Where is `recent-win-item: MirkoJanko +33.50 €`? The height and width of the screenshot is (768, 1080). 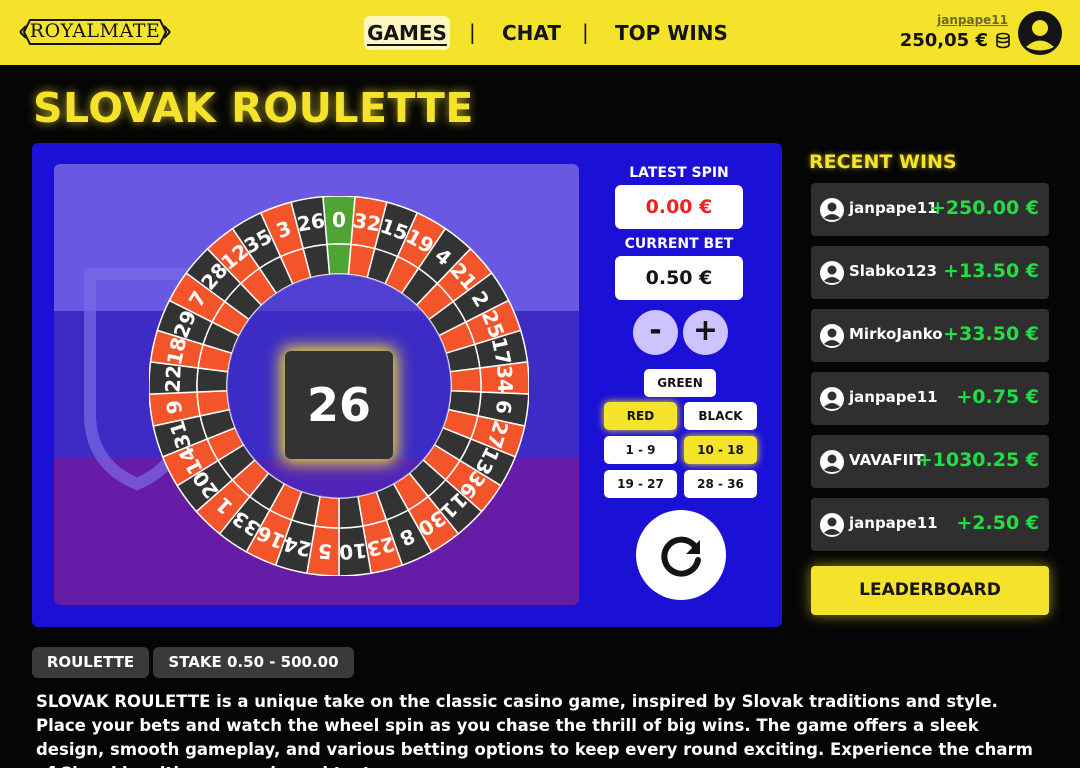 recent-win-item: MirkoJanko +33.50 € is located at coordinates (930, 335).